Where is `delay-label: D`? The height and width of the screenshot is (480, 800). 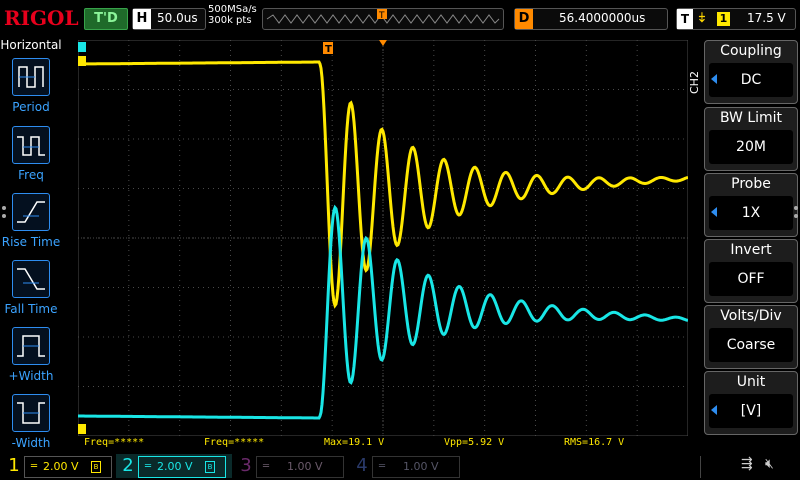
delay-label: D is located at coordinates (524, 19).